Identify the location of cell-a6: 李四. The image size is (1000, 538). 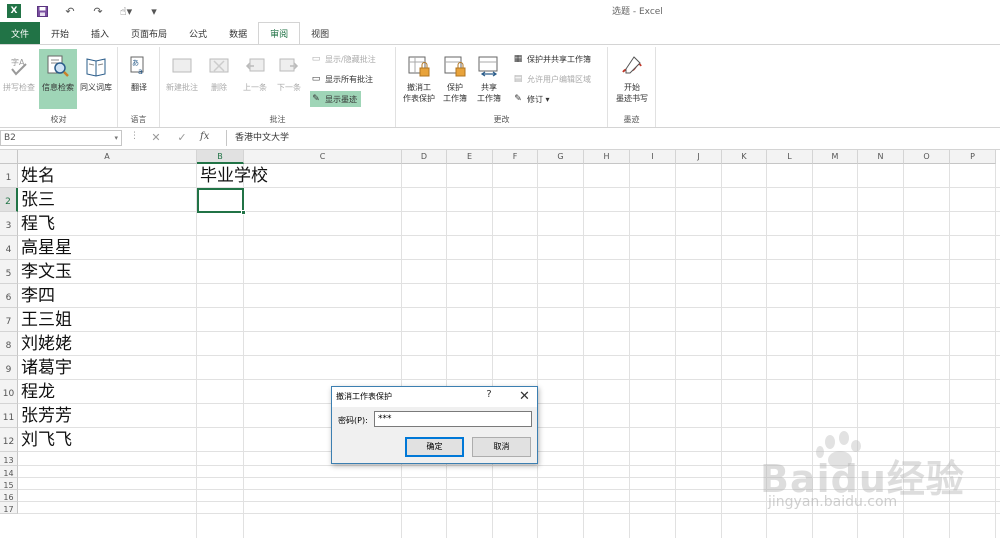
(36, 296).